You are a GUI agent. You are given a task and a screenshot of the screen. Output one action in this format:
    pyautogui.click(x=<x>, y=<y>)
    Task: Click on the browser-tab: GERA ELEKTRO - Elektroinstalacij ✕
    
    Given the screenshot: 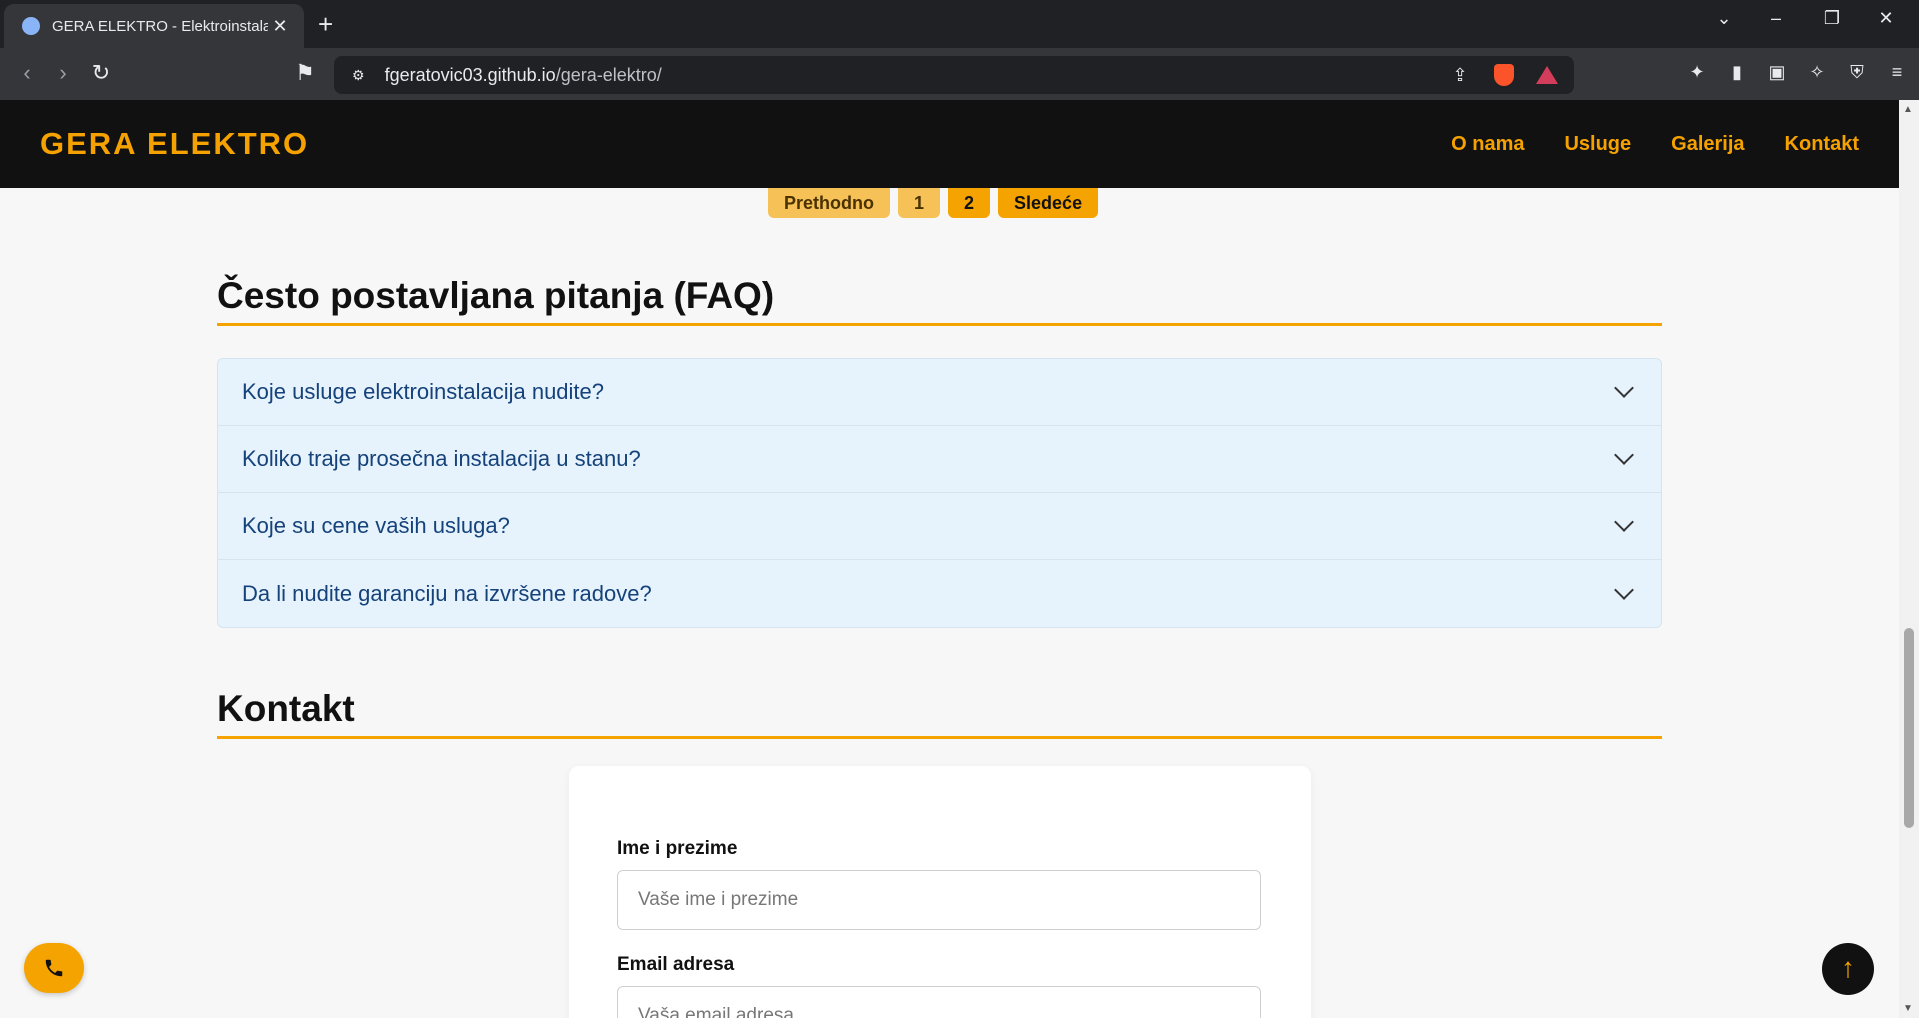 What is the action you would take?
    pyautogui.click(x=154, y=26)
    